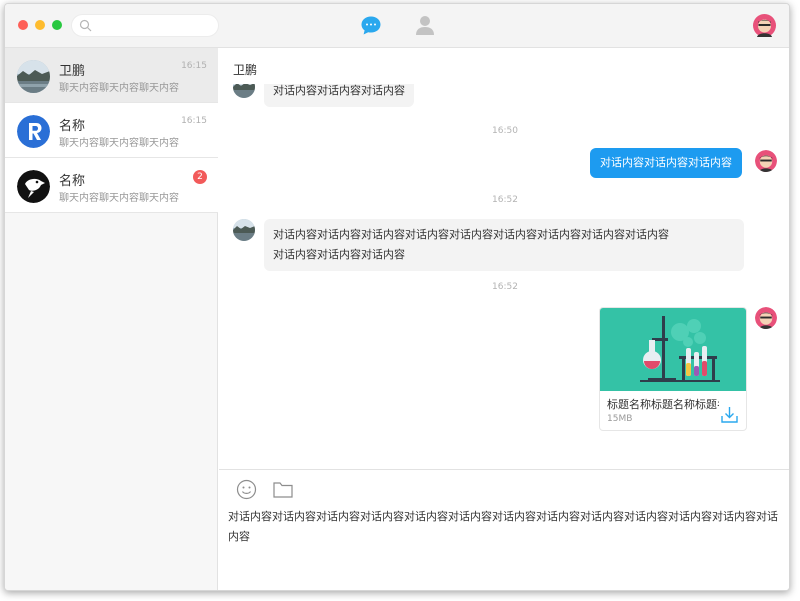 Image resolution: width=800 pixels, height=601 pixels. What do you see at coordinates (246, 489) in the screenshot?
I see `emoji-icon` at bounding box center [246, 489].